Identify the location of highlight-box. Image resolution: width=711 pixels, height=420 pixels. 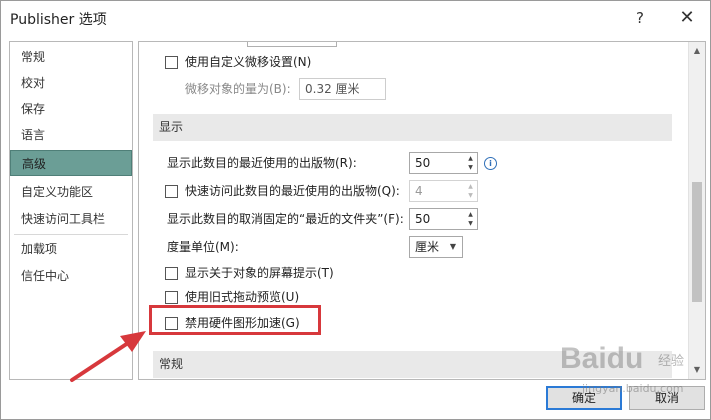
(235, 320).